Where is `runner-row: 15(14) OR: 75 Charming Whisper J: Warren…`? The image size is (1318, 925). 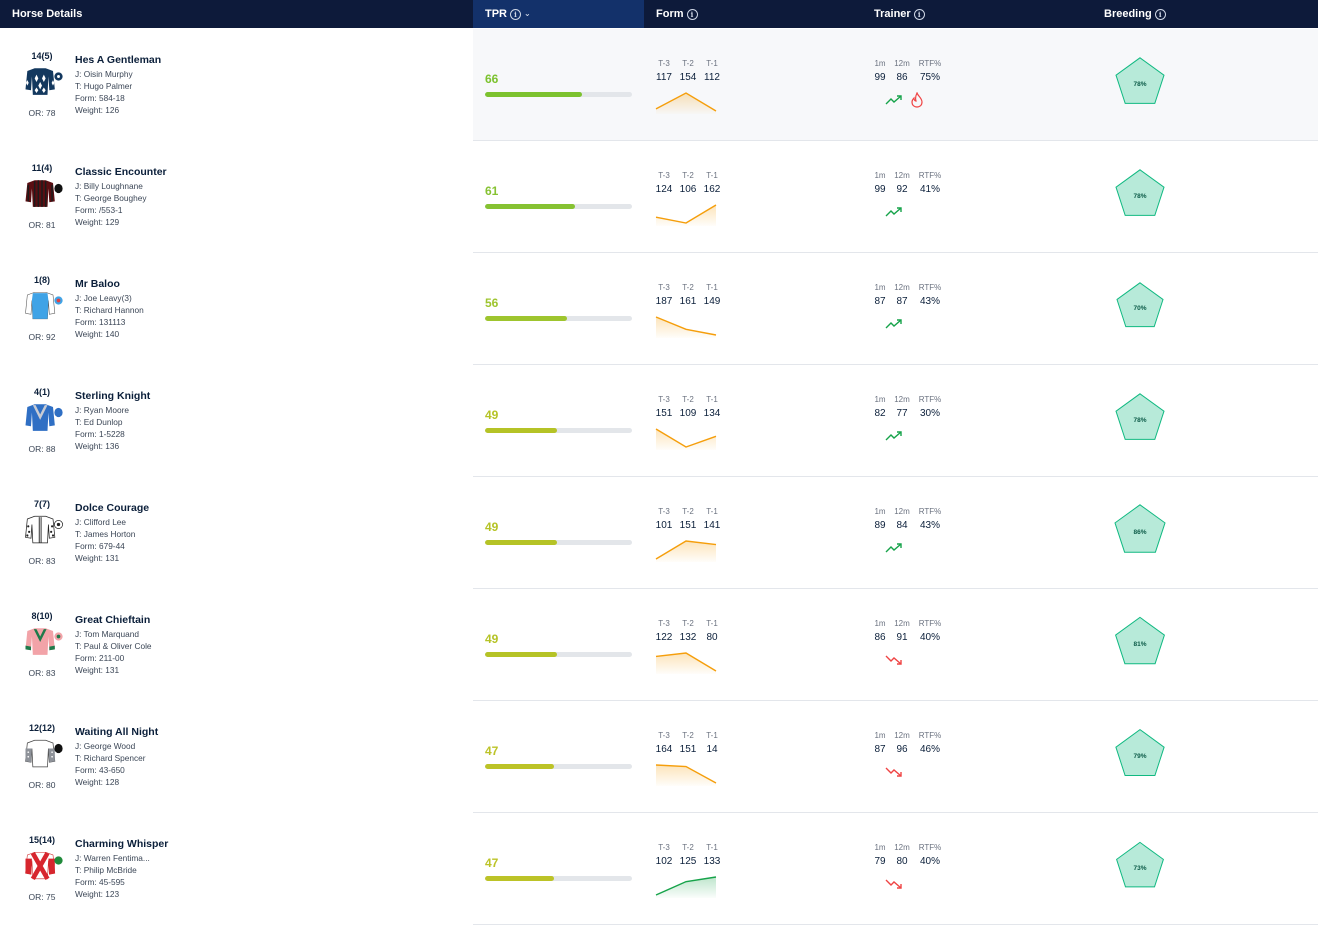
runner-row: 15(14) OR: 75 Charming Whisper J: Warren… is located at coordinates (659, 869).